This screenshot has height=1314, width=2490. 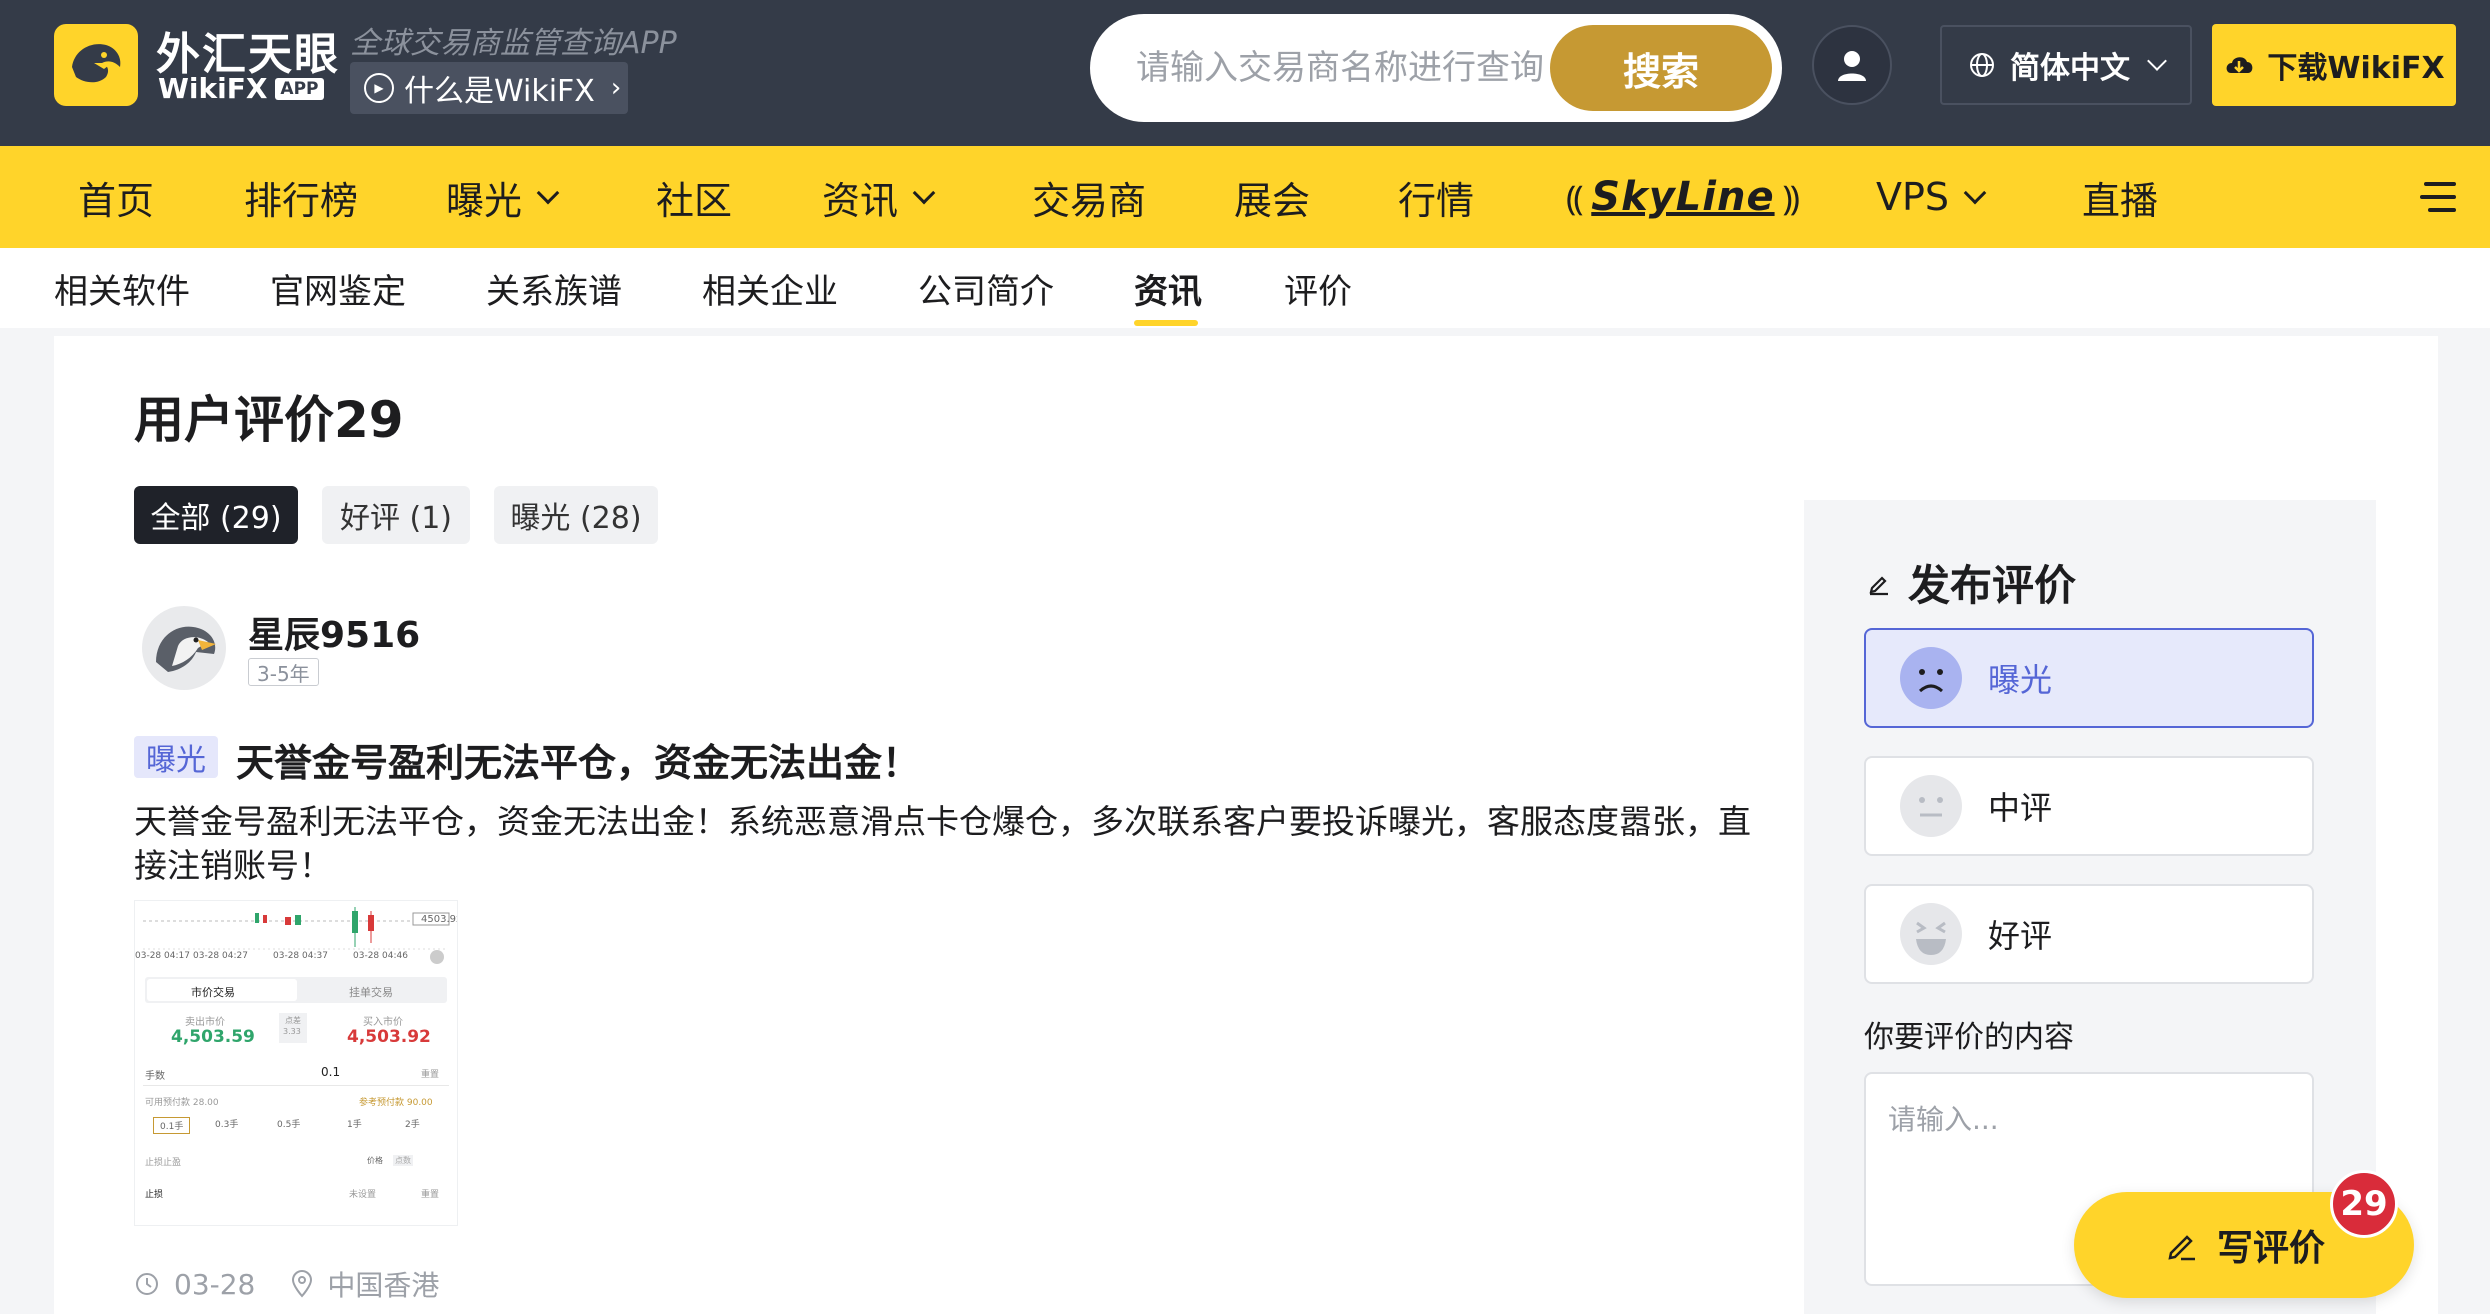 I want to click on screenshot-reset-label: 重置, so click(x=430, y=1195).